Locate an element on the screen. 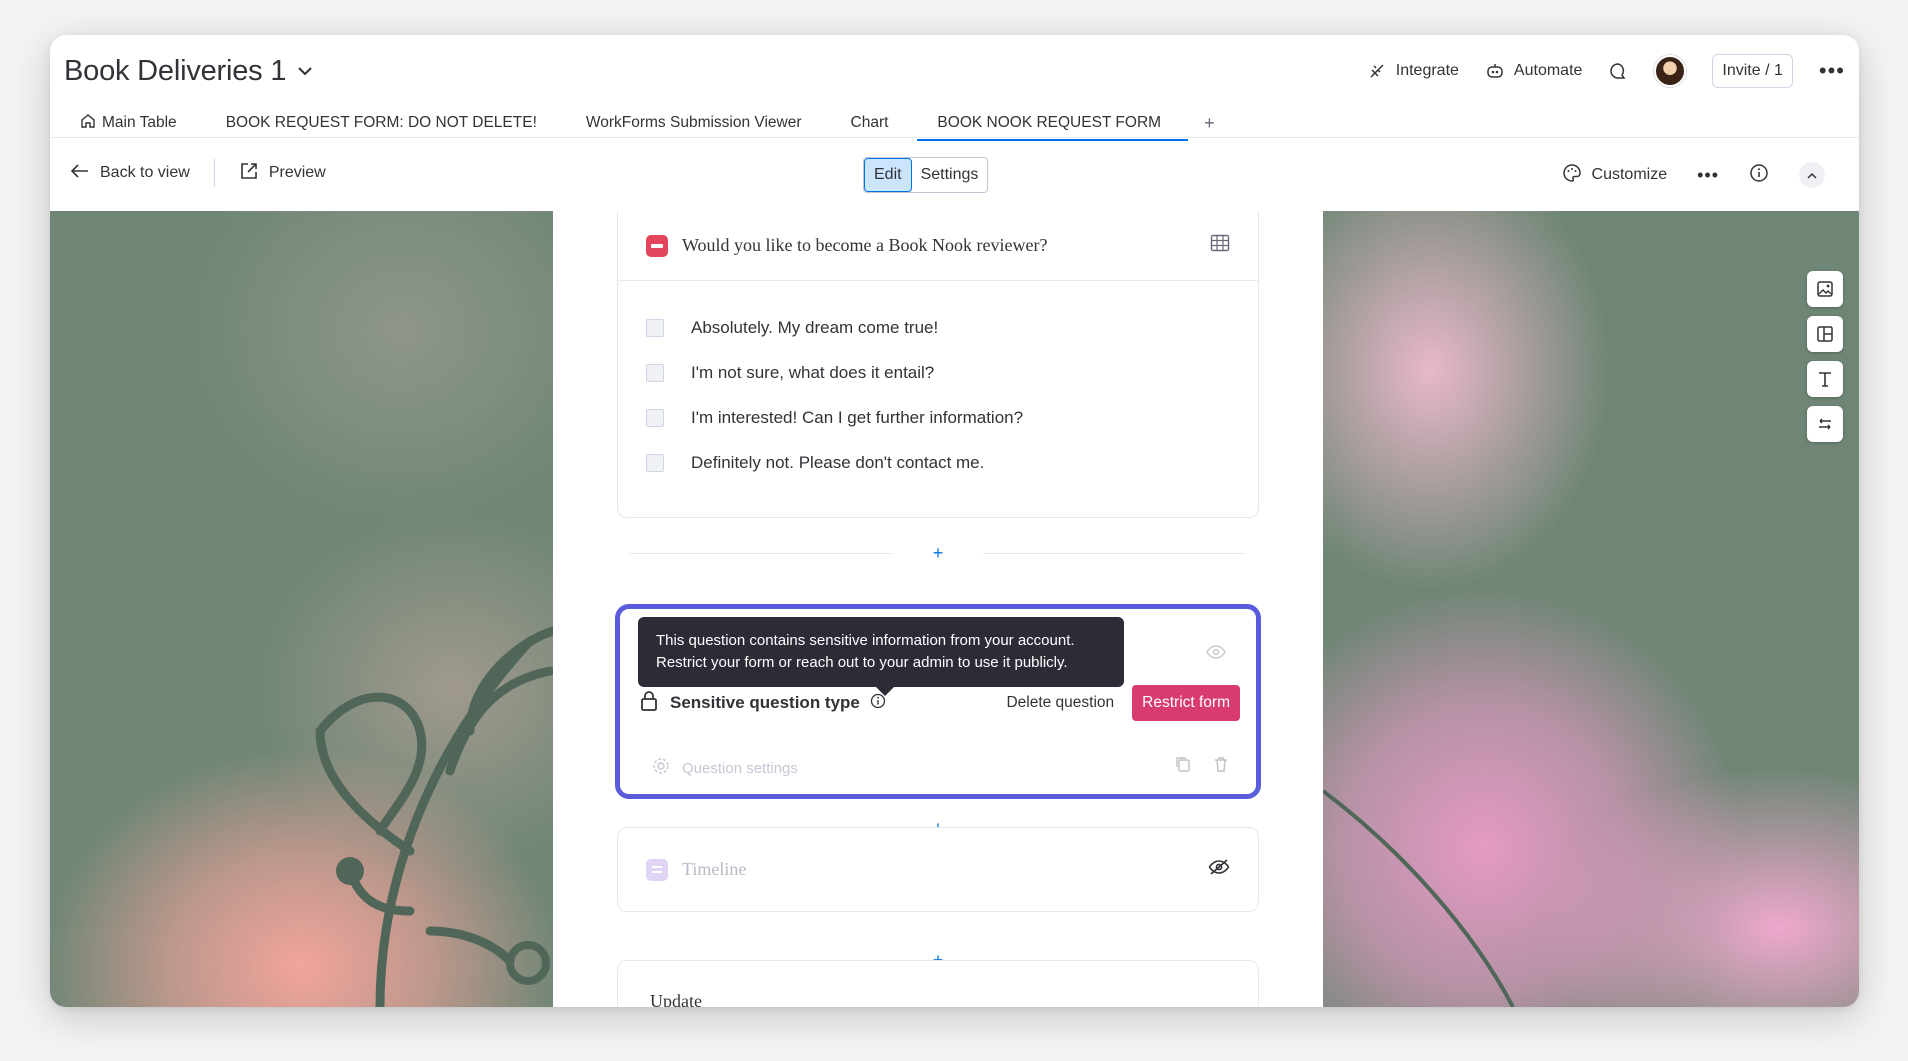 The image size is (1908, 1061). question-settings-button: Question settings is located at coordinates (725, 768).